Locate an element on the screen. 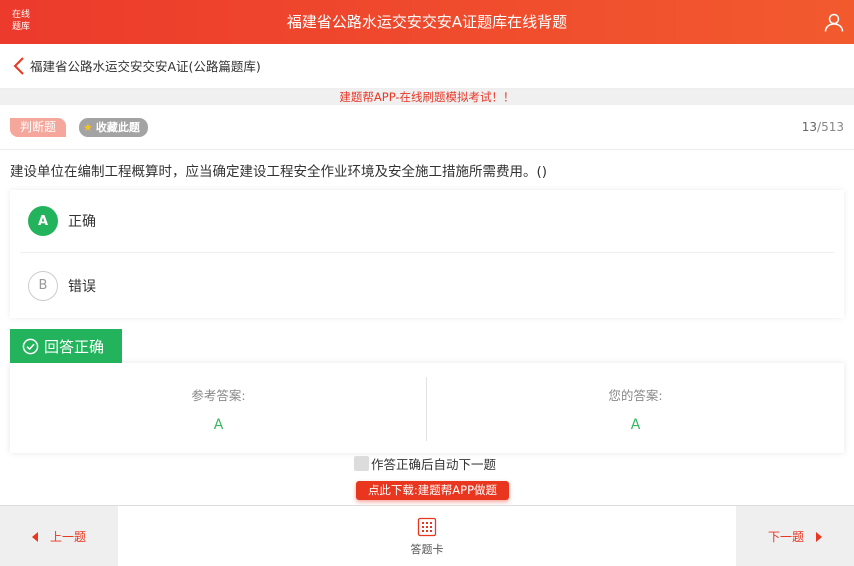 The height and width of the screenshot is (566, 854). chevron-left-icon is located at coordinates (19, 66).